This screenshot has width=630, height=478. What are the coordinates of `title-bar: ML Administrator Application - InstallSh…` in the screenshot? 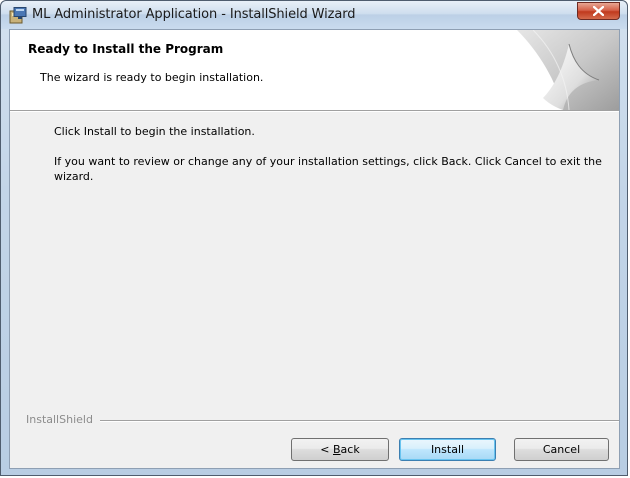 It's located at (314, 15).